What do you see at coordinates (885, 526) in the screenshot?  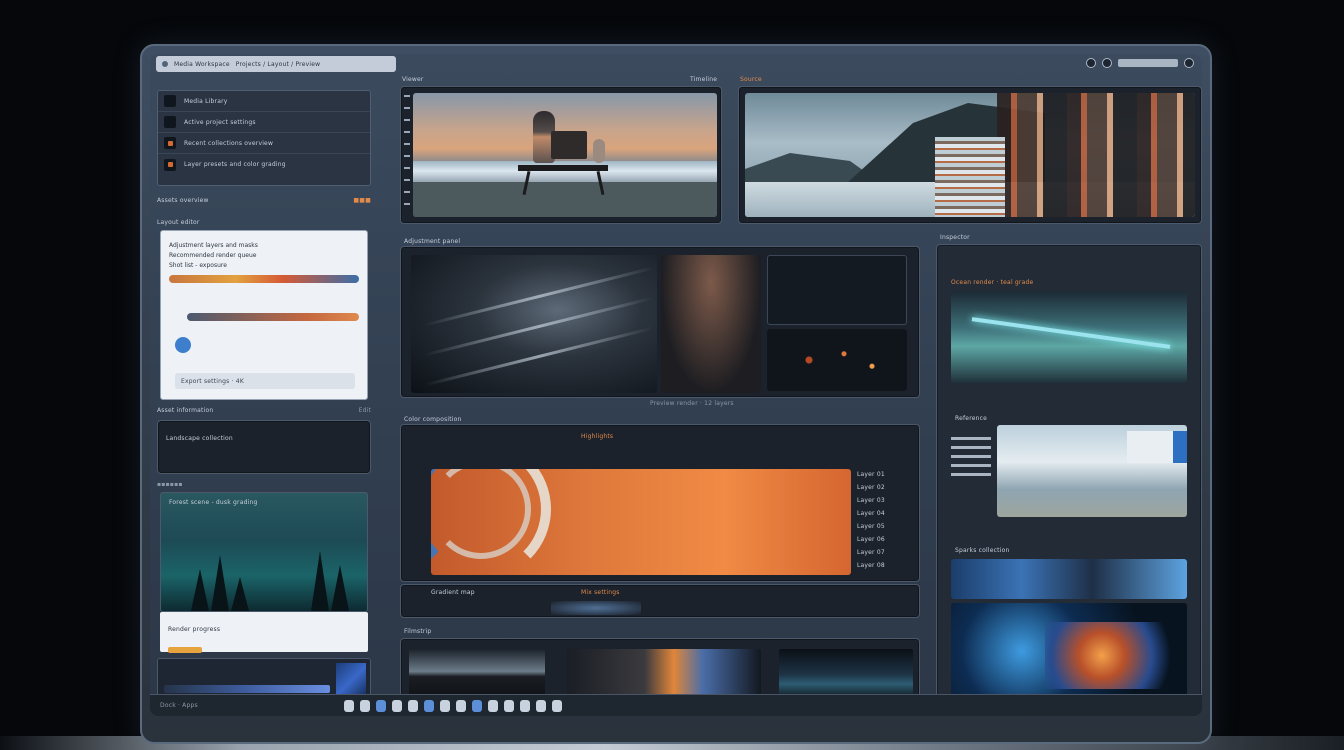 I see `layer-item: Layer 05` at bounding box center [885, 526].